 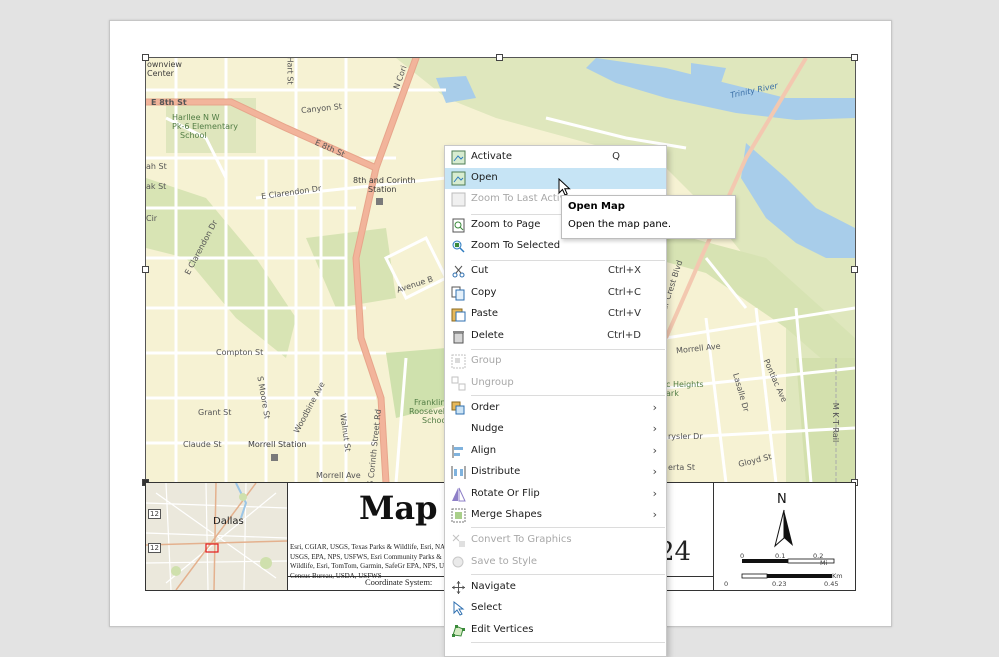 I want to click on menu-item-open: Open, so click(x=555, y=178).